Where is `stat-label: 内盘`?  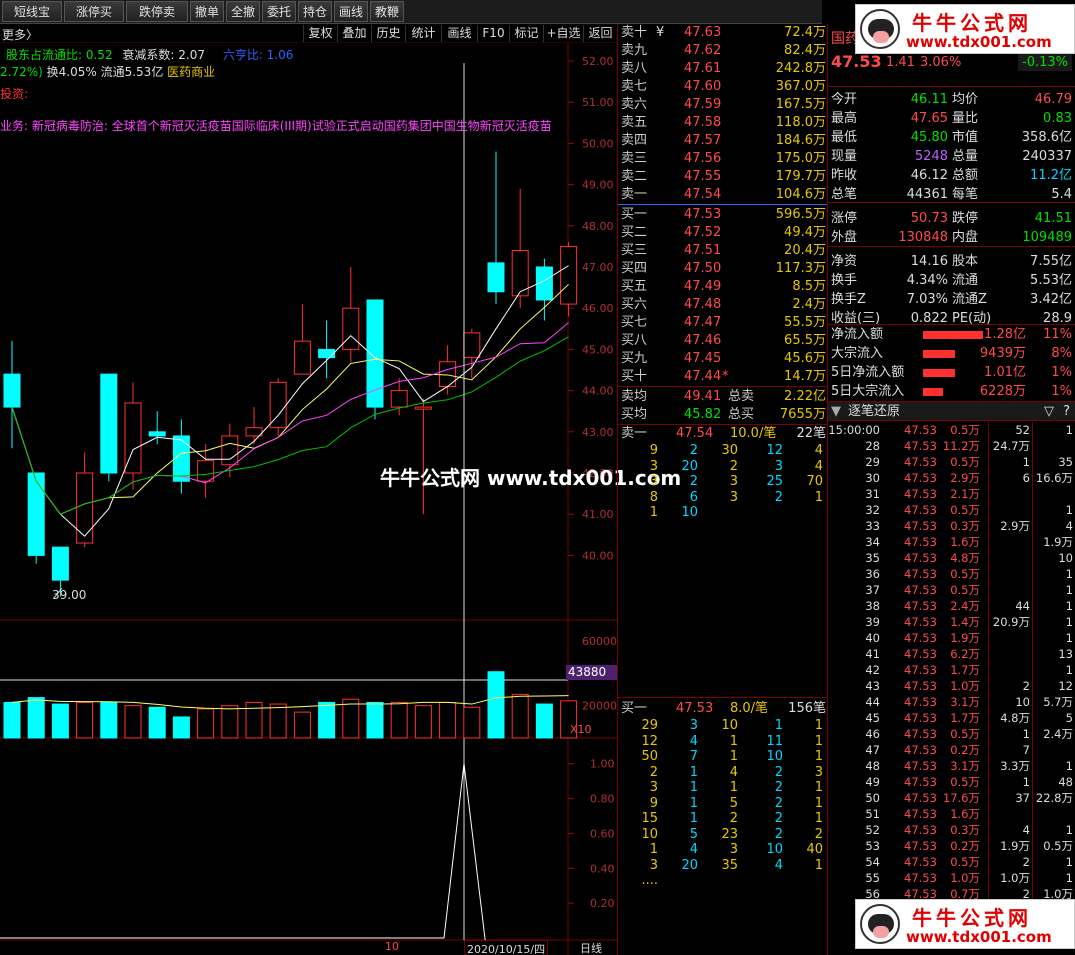 stat-label: 内盘 is located at coordinates (965, 237).